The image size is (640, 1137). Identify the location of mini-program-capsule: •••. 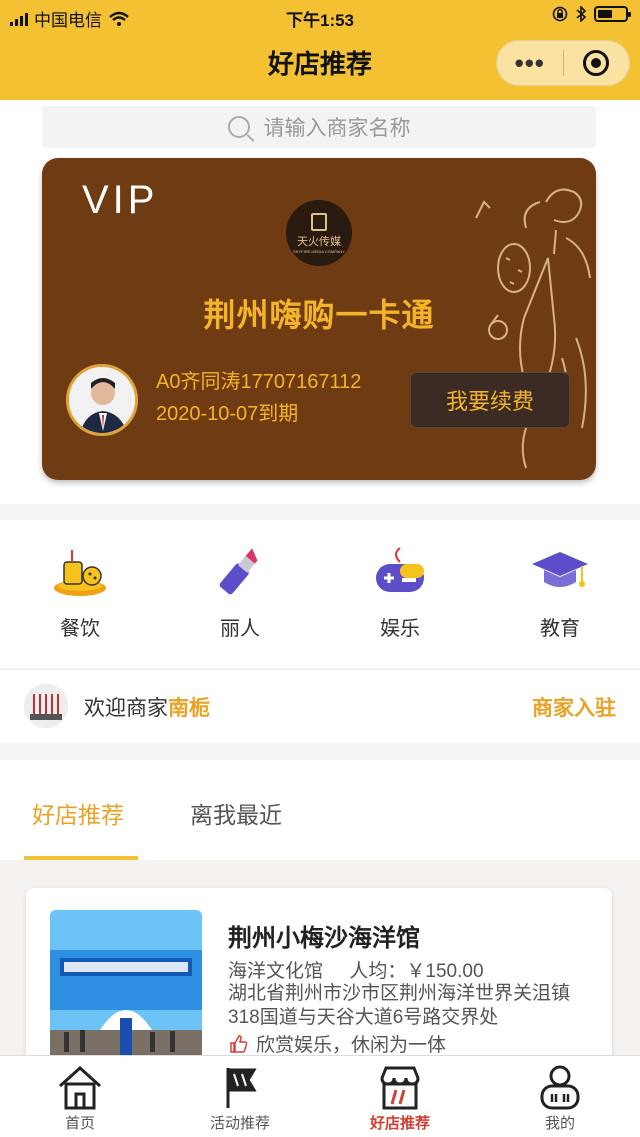
(563, 63).